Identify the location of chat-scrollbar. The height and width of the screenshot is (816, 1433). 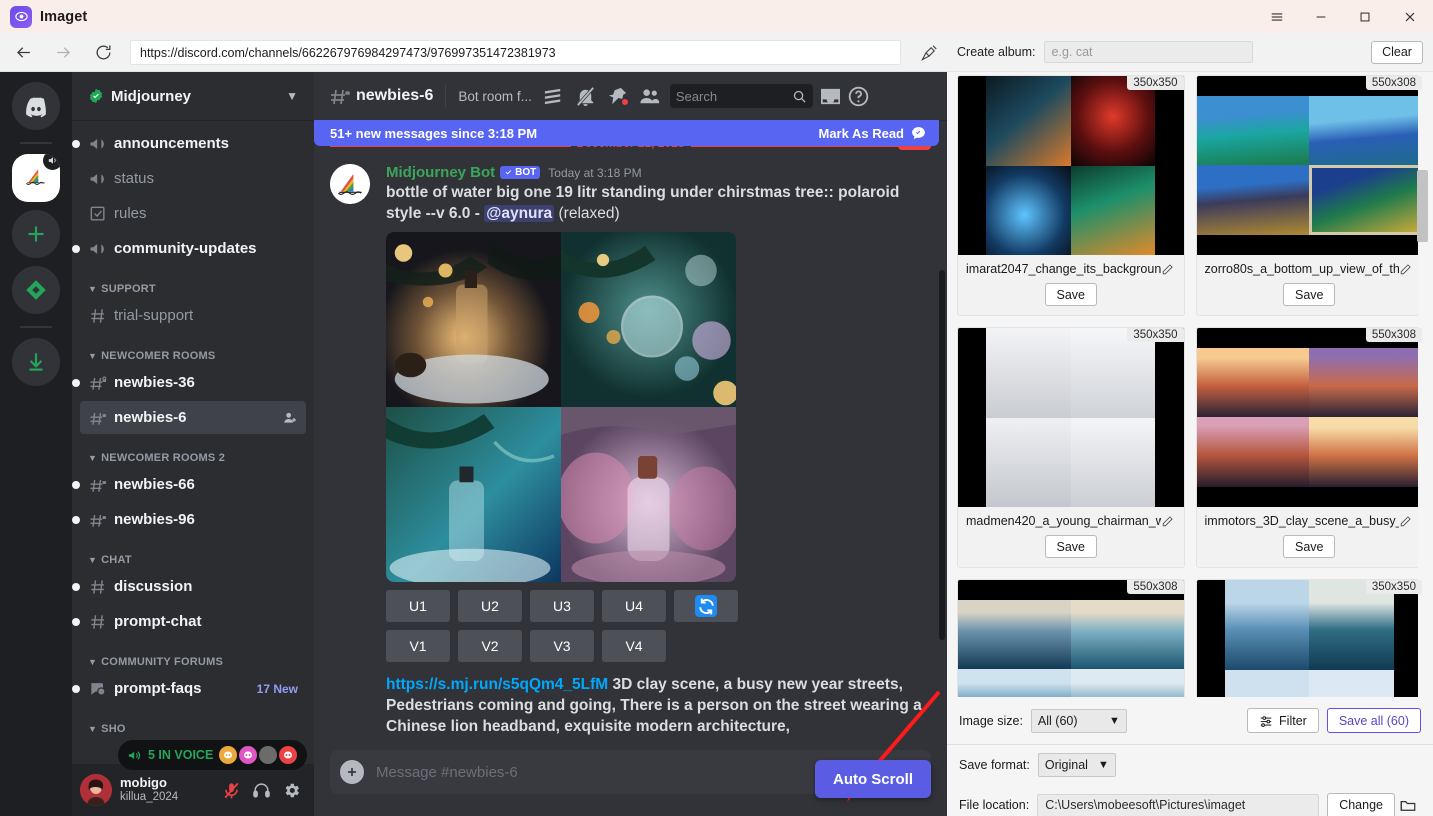
(942, 455).